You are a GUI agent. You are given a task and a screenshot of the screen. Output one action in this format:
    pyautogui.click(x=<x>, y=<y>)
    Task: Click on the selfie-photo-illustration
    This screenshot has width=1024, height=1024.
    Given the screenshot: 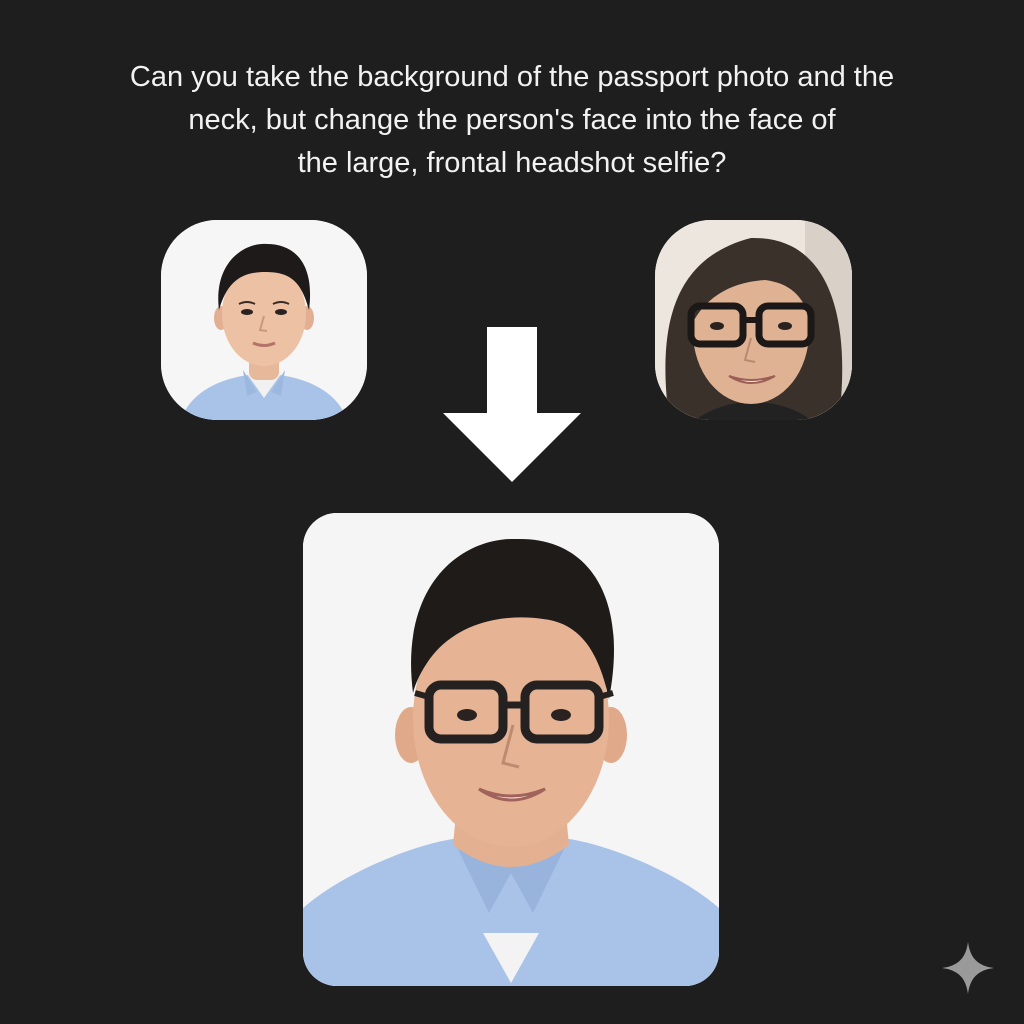 What is the action you would take?
    pyautogui.click(x=753, y=320)
    